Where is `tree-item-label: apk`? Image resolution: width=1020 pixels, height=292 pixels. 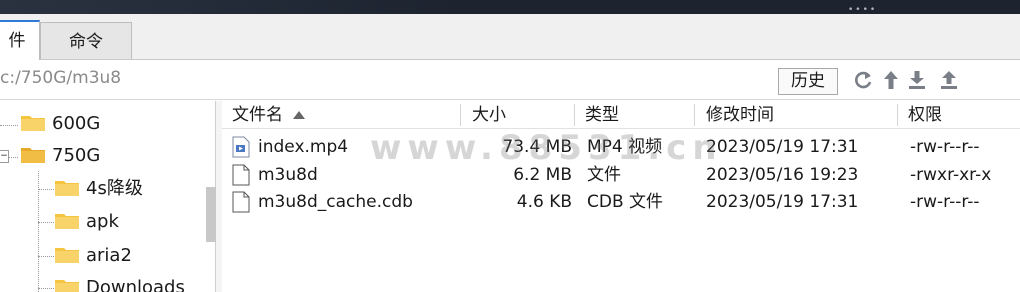
tree-item-label: apk is located at coordinates (102, 221).